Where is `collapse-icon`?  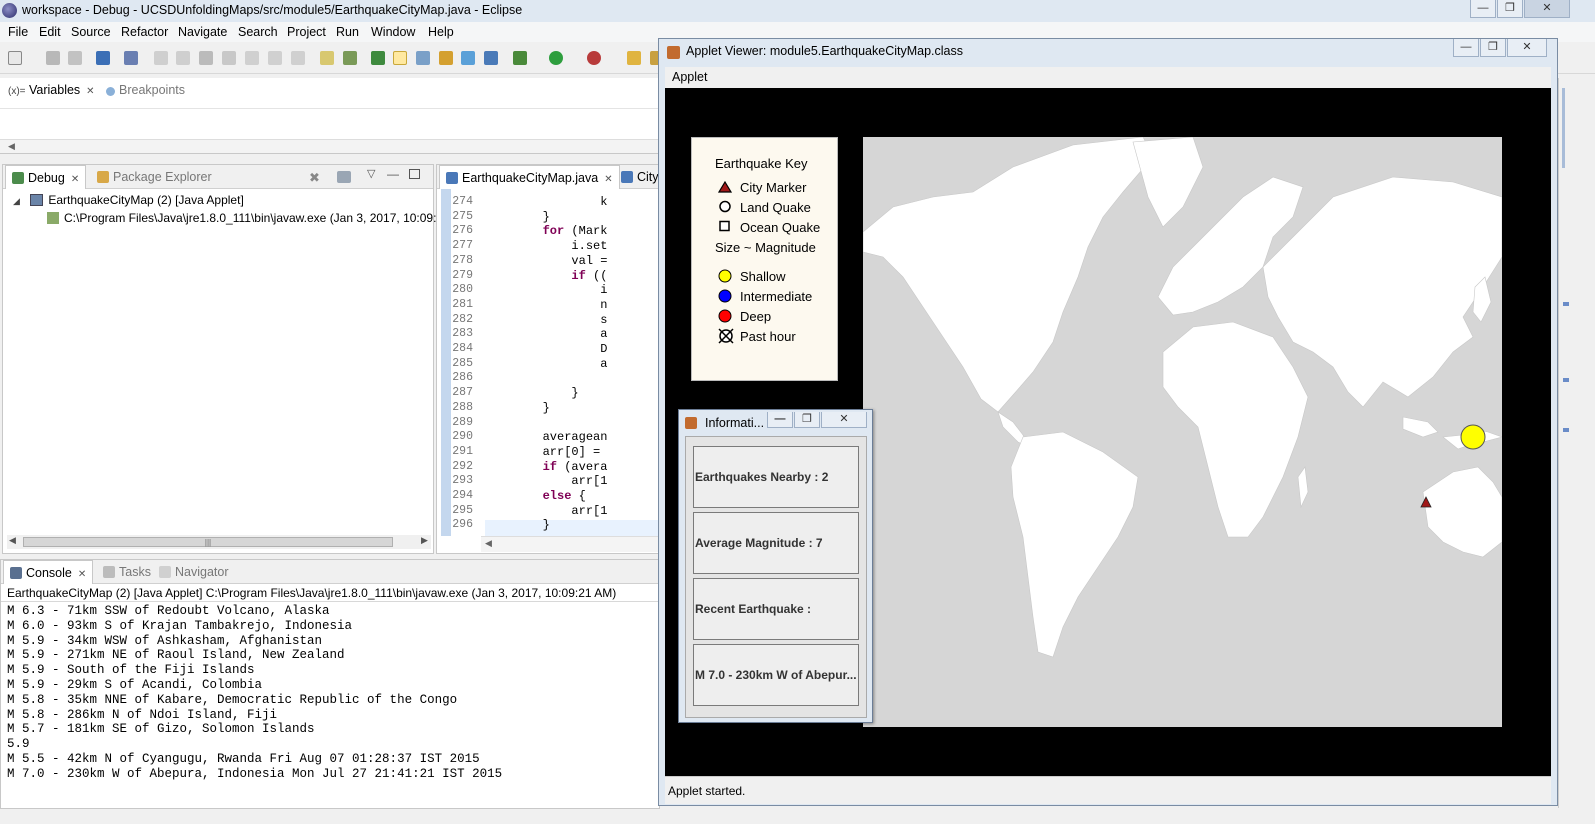 collapse-icon is located at coordinates (344, 177).